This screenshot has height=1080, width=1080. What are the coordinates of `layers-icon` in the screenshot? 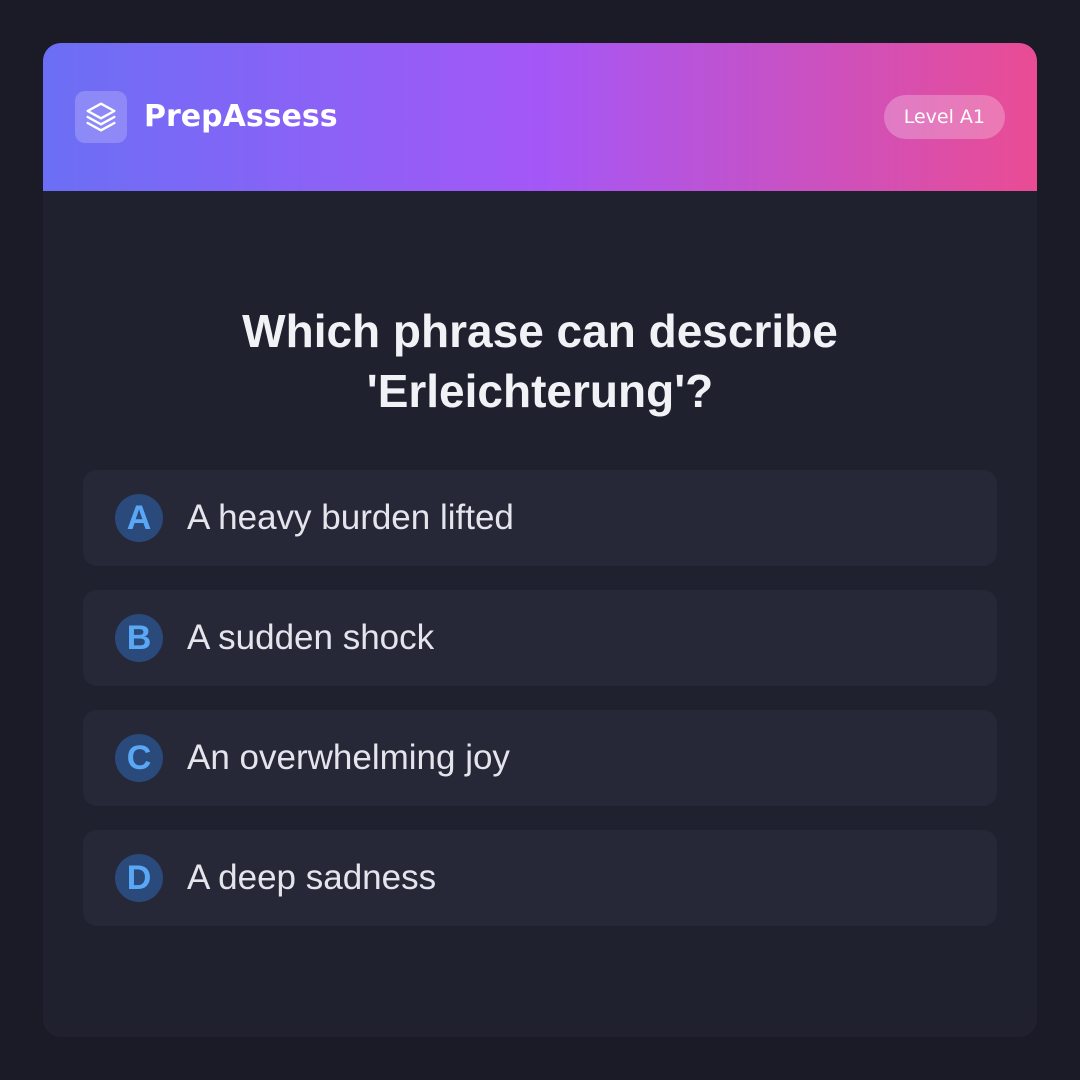 It's located at (101, 117).